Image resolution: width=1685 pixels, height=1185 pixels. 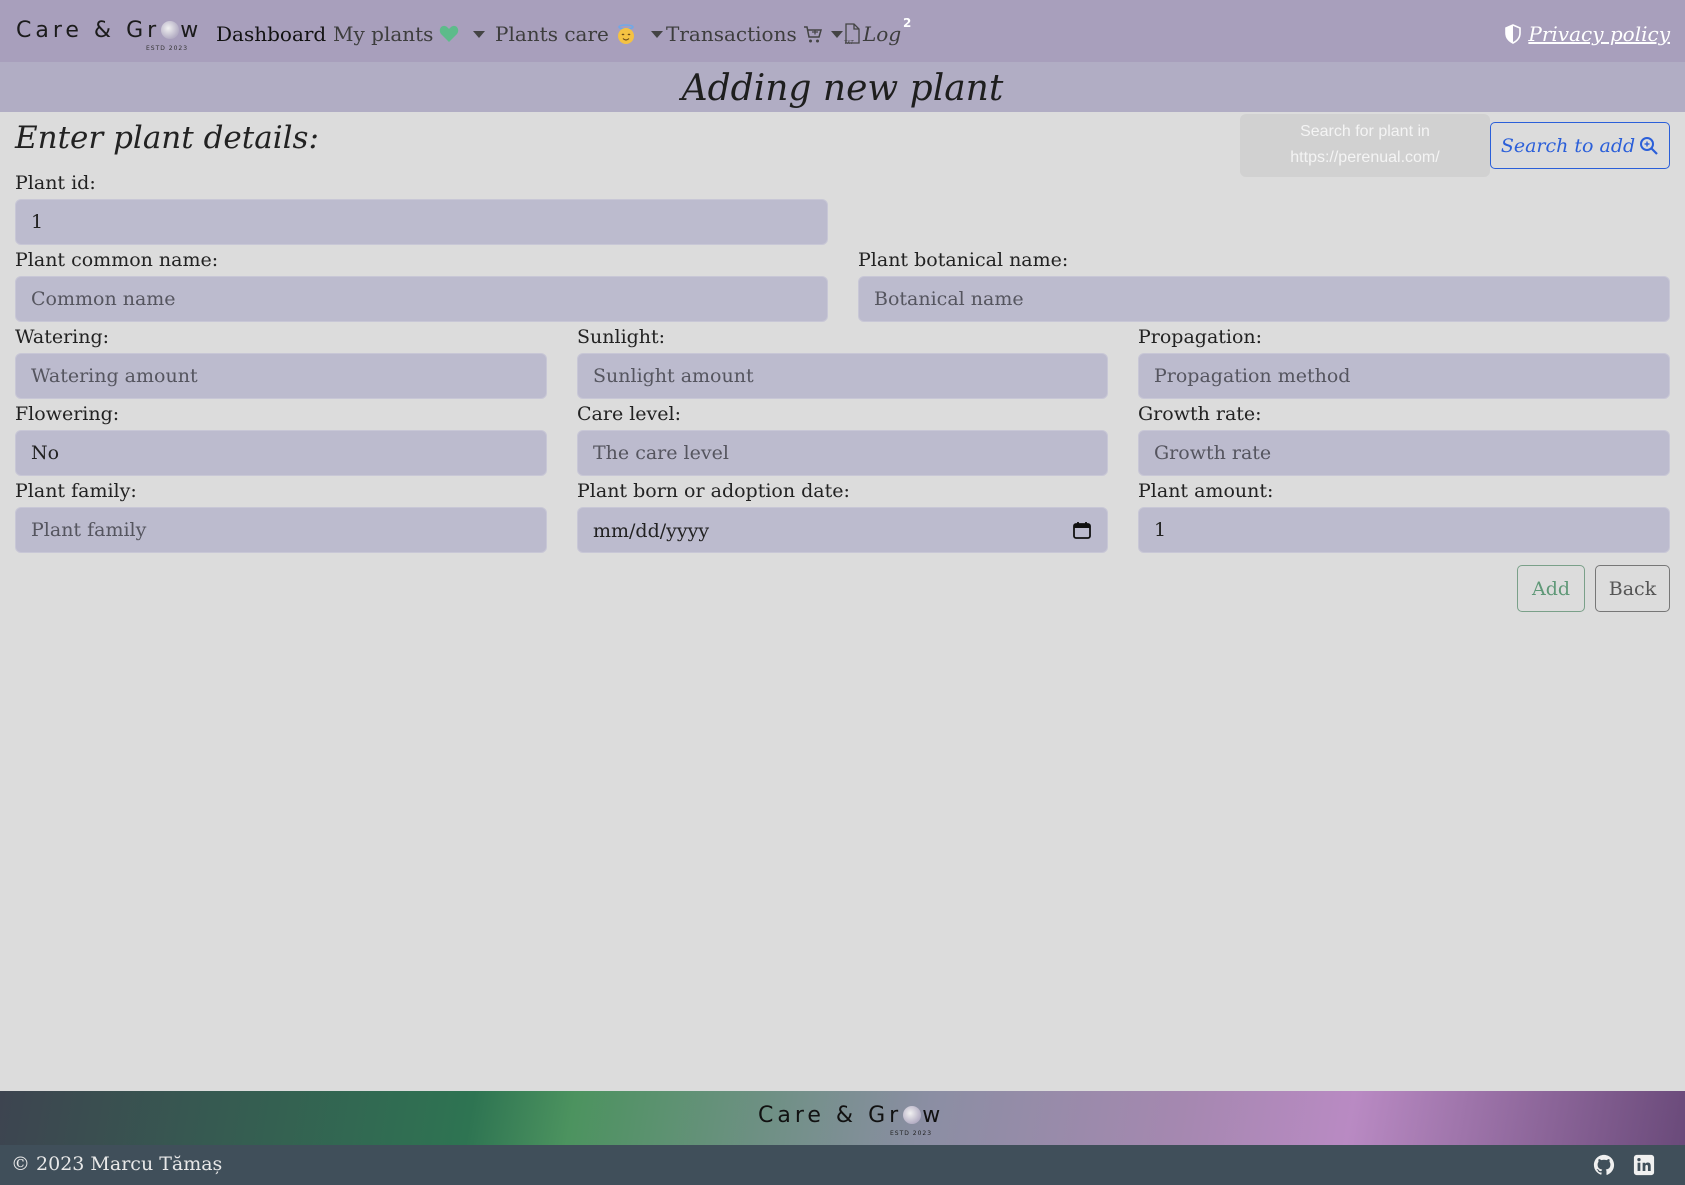 What do you see at coordinates (552, 34) in the screenshot?
I see `nav-plants-care-label: Plants care` at bounding box center [552, 34].